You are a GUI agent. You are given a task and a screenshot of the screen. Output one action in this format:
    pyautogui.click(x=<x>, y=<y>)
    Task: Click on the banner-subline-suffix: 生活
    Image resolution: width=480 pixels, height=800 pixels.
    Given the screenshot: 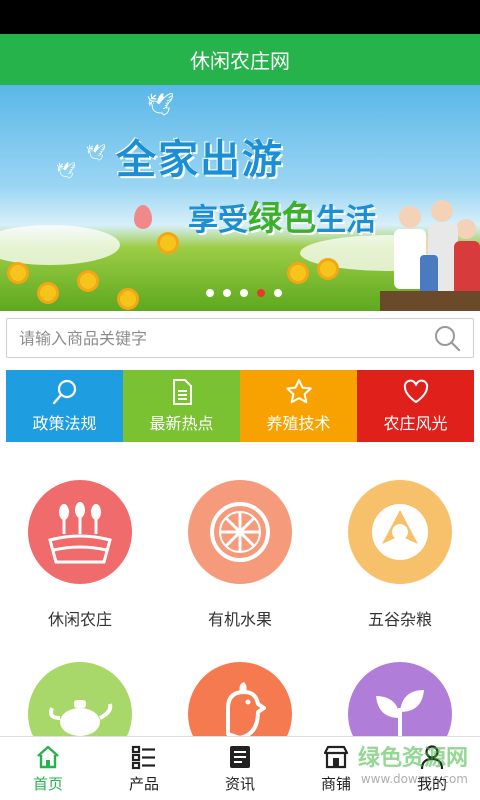 What is the action you would take?
    pyautogui.click(x=346, y=220)
    